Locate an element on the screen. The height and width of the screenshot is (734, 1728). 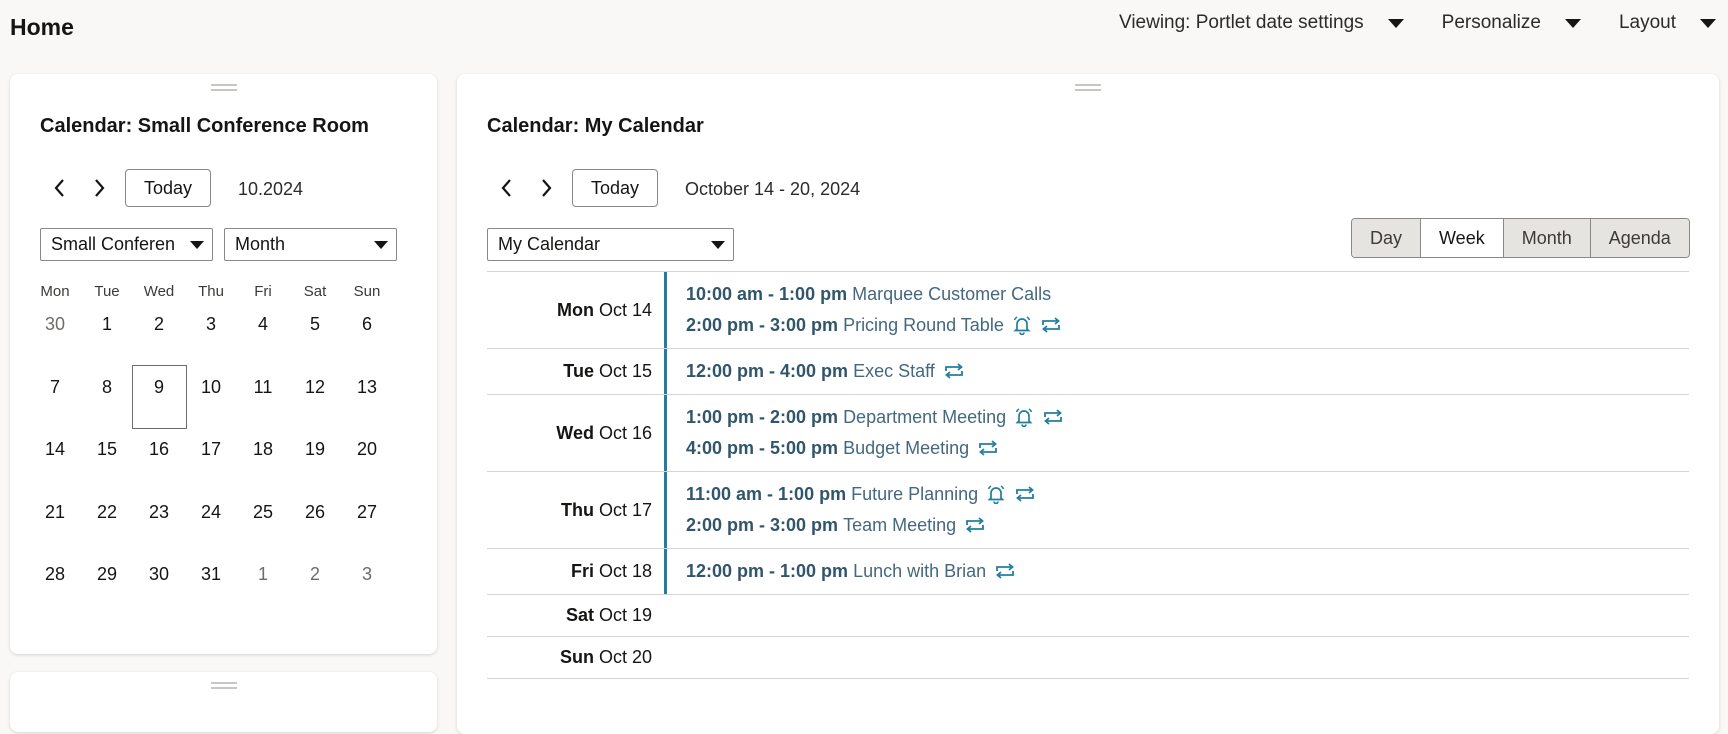
bell-icon is located at coordinates (1022, 325).